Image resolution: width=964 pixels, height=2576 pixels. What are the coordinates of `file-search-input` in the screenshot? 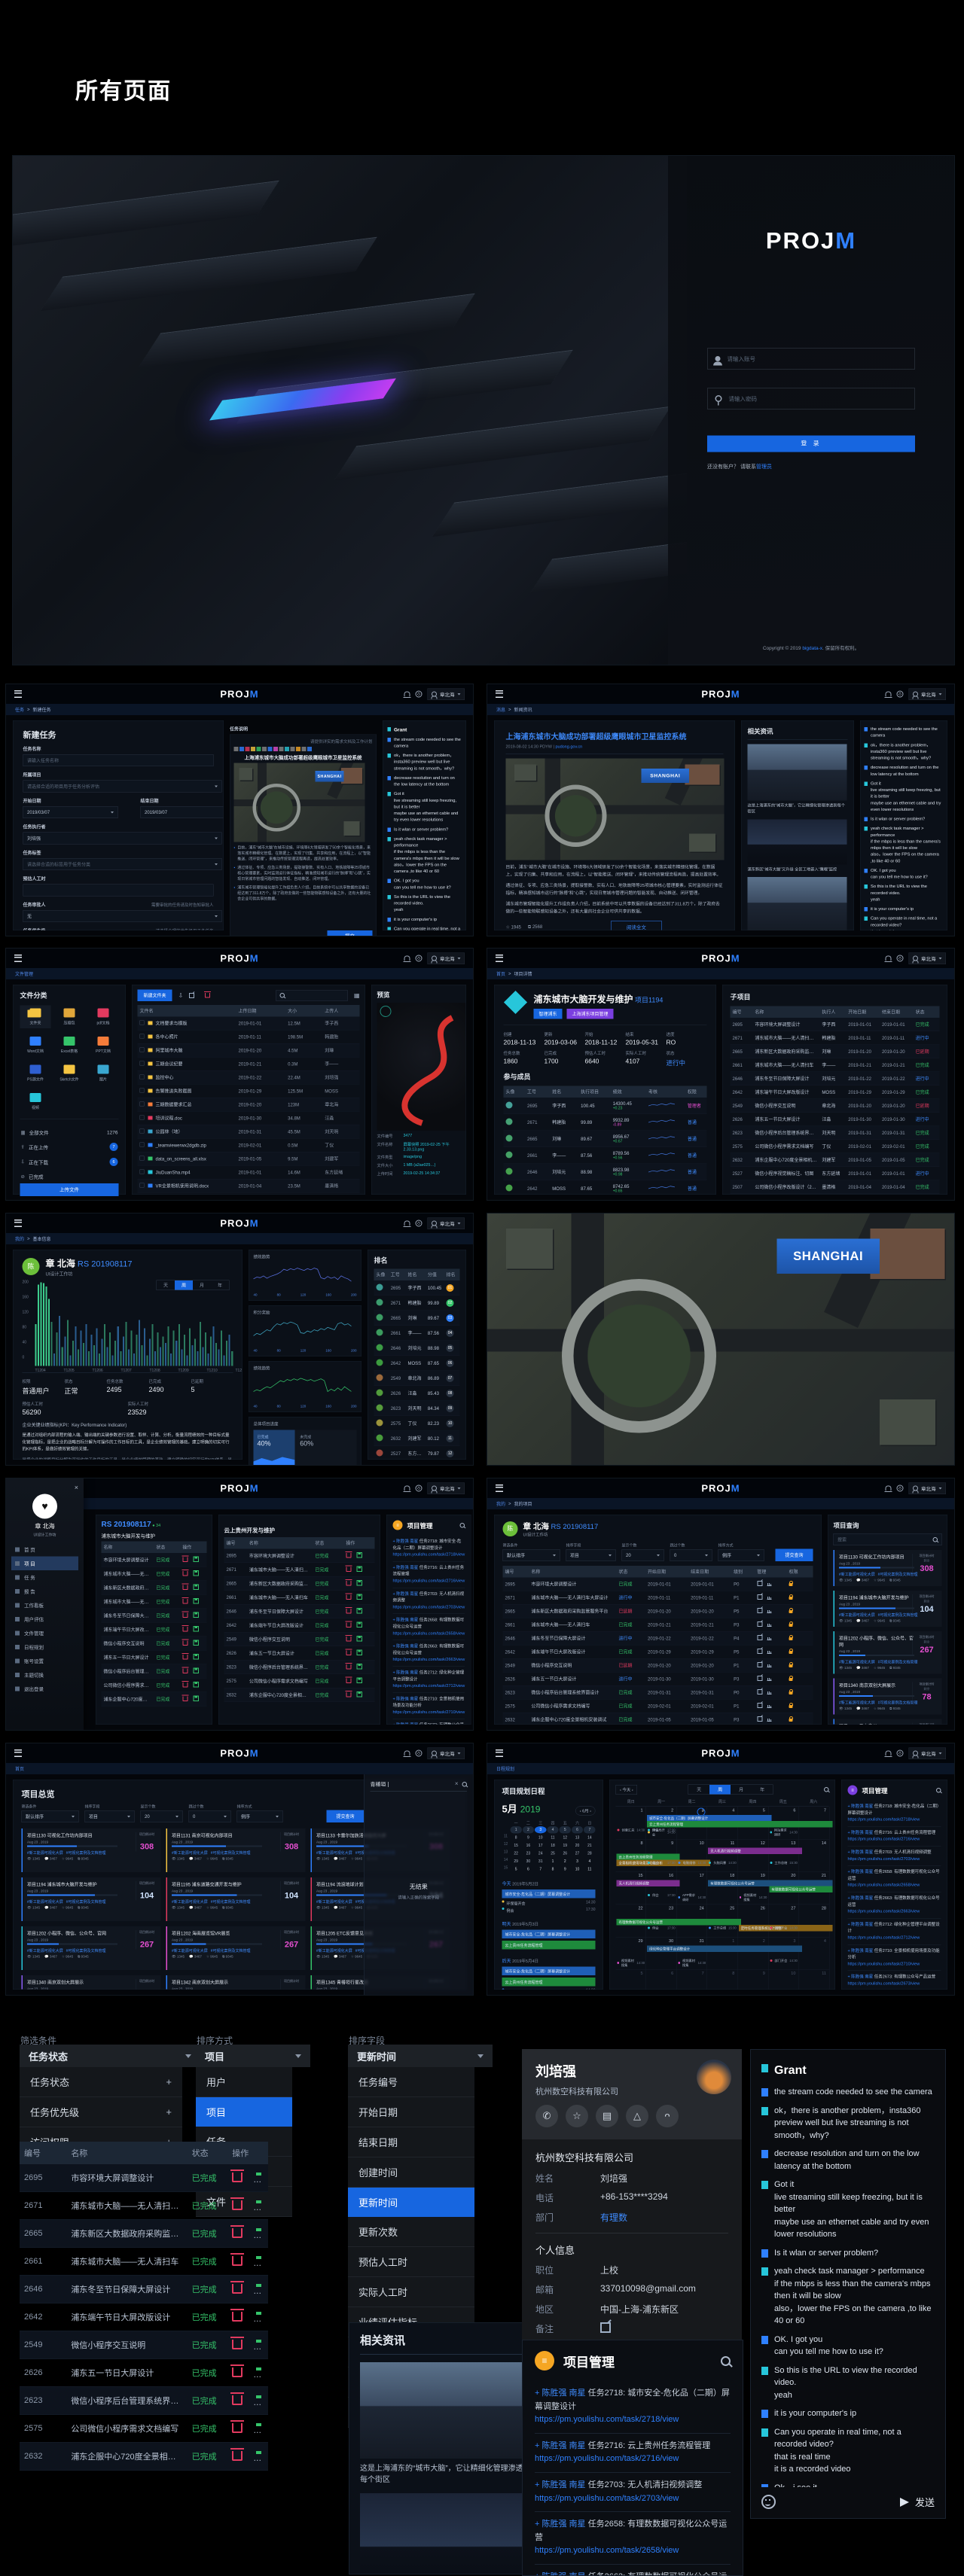 It's located at (311, 996).